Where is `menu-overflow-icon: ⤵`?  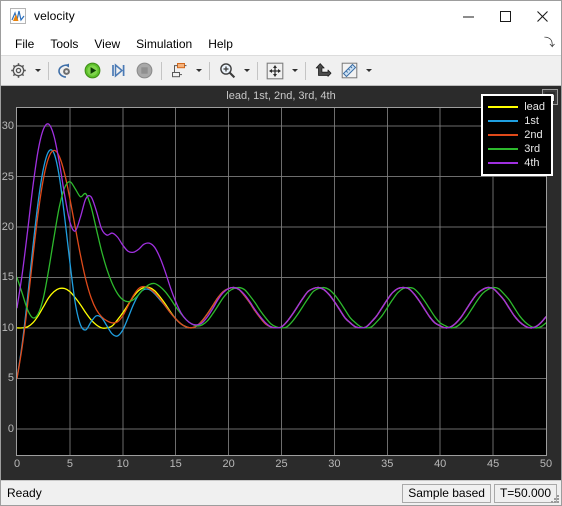
menu-overflow-icon: ⤵ is located at coordinates (549, 43).